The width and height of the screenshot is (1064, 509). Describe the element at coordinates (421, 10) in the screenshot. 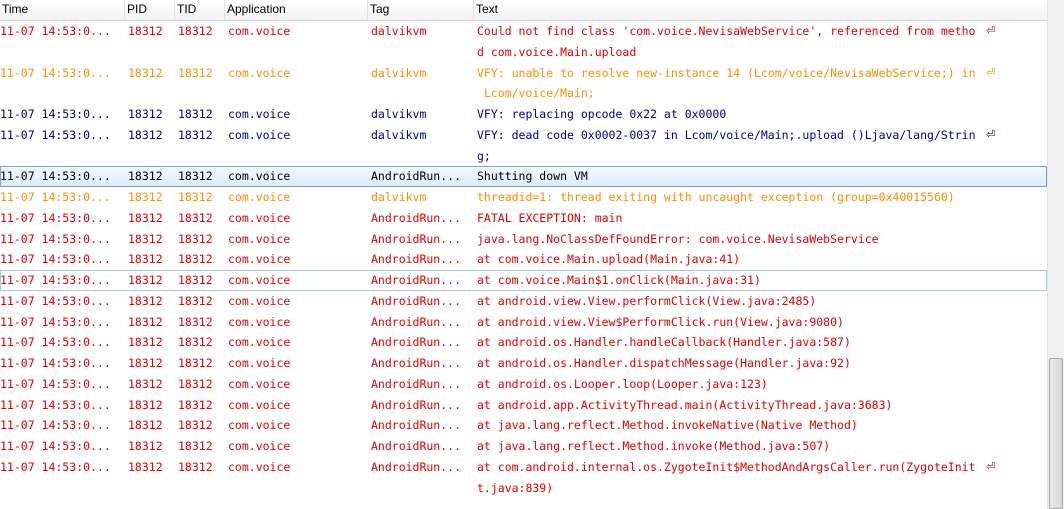

I see `column-header-tag: Tag` at that location.